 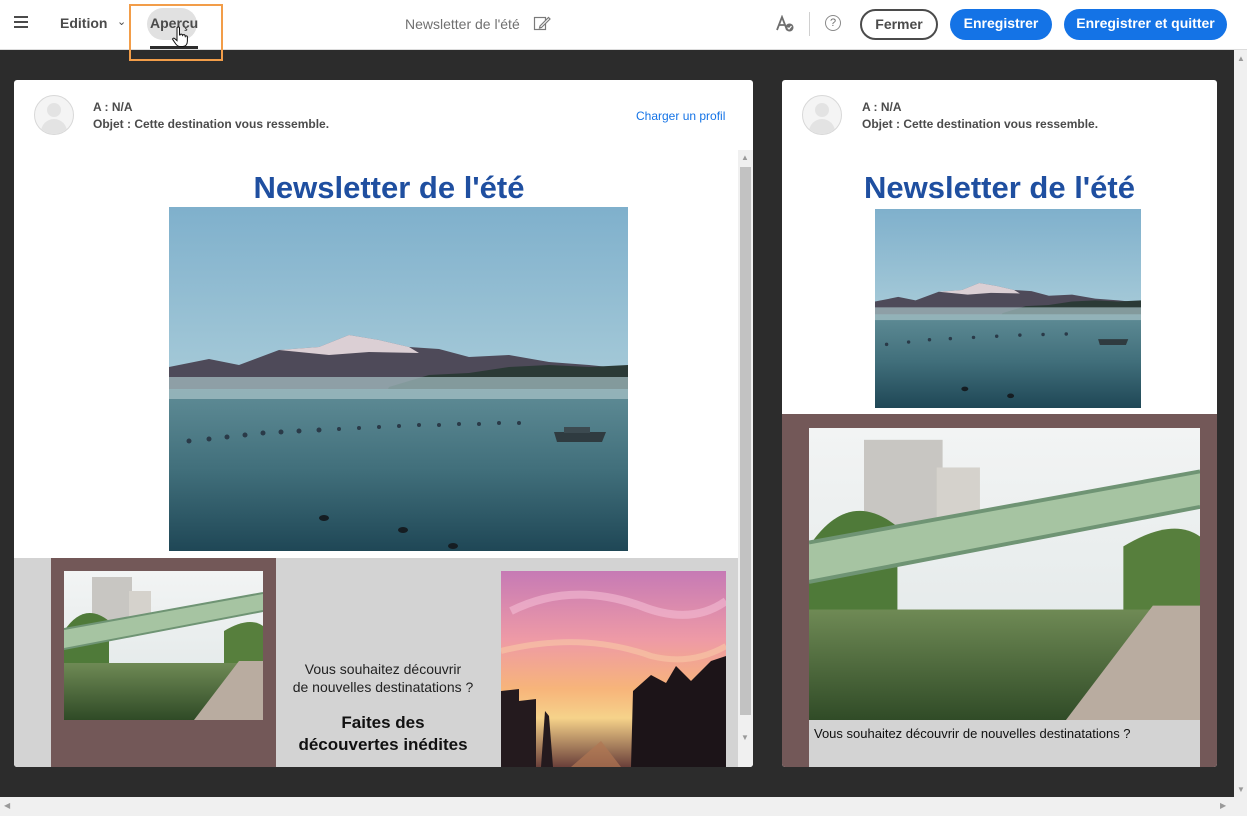 What do you see at coordinates (899, 24) in the screenshot?
I see `close-button: Fermer` at bounding box center [899, 24].